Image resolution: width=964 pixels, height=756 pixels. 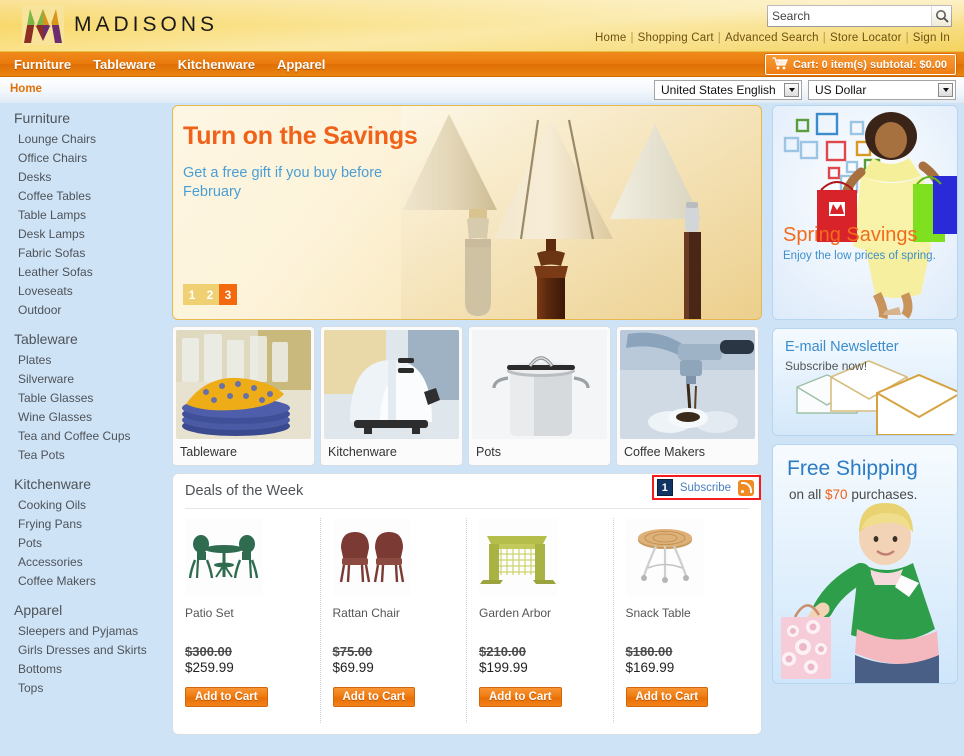 What do you see at coordinates (208, 651) in the screenshot?
I see `deal-old-price: $300.00` at bounding box center [208, 651].